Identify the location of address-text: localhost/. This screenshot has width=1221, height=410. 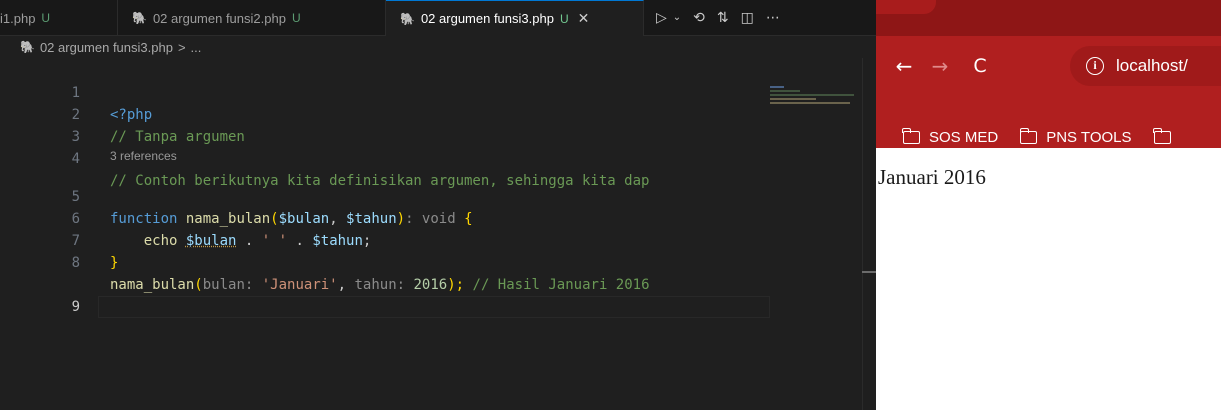
(1152, 65).